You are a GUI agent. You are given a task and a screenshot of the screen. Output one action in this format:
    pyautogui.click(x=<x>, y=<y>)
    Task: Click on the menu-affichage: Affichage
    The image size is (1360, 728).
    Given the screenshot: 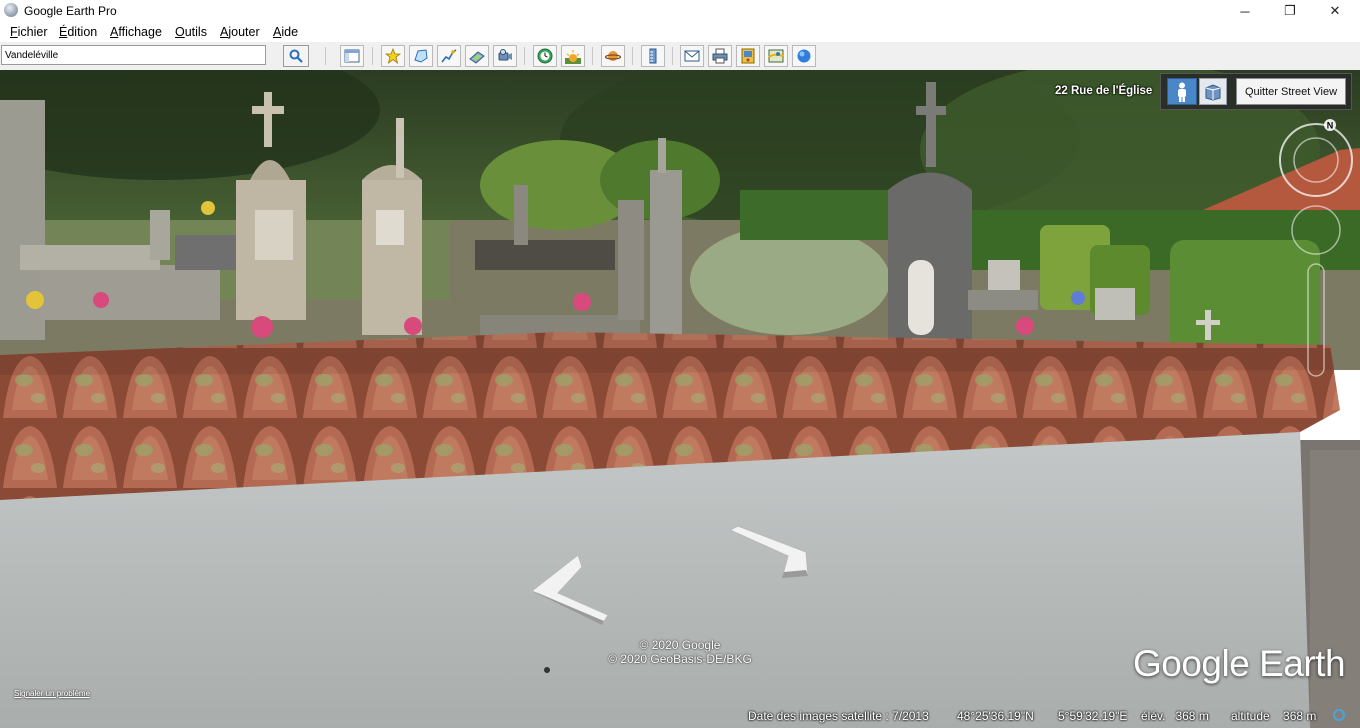 What is the action you would take?
    pyautogui.click(x=136, y=32)
    